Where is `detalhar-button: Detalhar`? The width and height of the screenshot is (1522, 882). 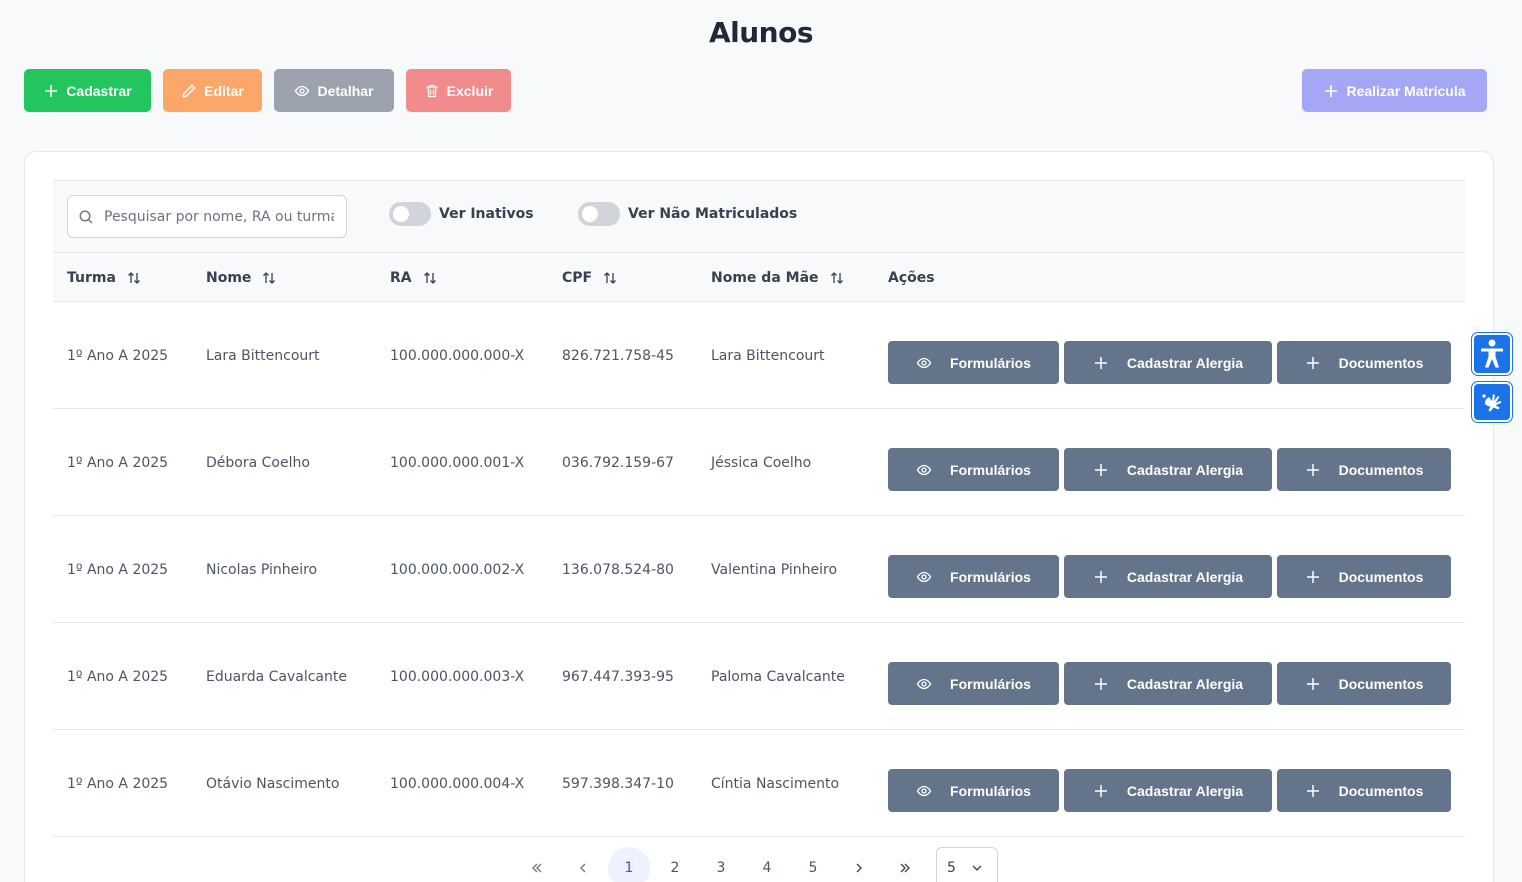
detalhar-button: Detalhar is located at coordinates (334, 90).